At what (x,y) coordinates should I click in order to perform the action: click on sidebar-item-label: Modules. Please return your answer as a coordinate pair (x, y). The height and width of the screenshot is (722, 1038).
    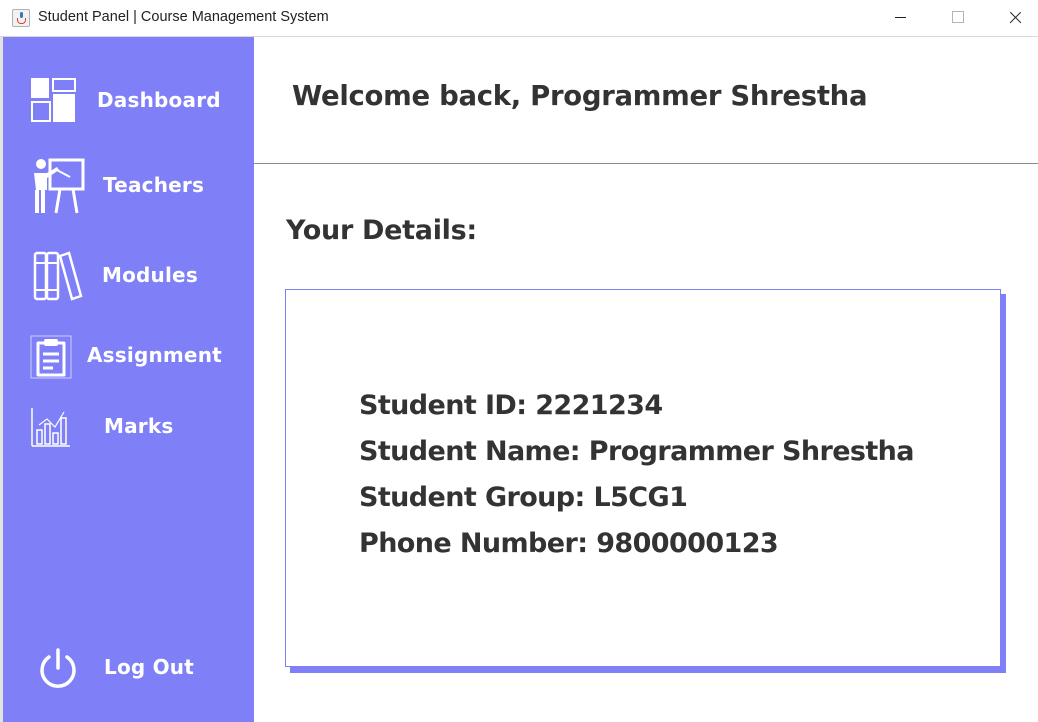
    Looking at the image, I should click on (150, 275).